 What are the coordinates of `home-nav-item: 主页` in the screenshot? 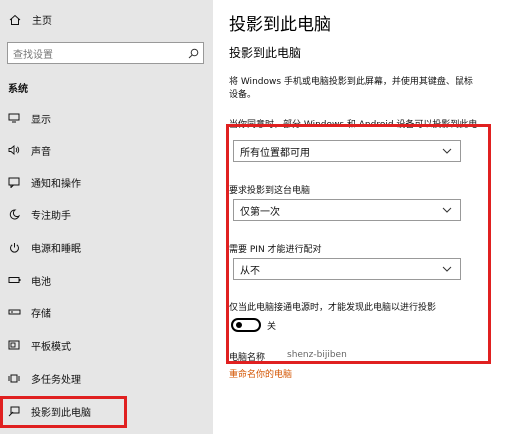 It's located at (30, 19).